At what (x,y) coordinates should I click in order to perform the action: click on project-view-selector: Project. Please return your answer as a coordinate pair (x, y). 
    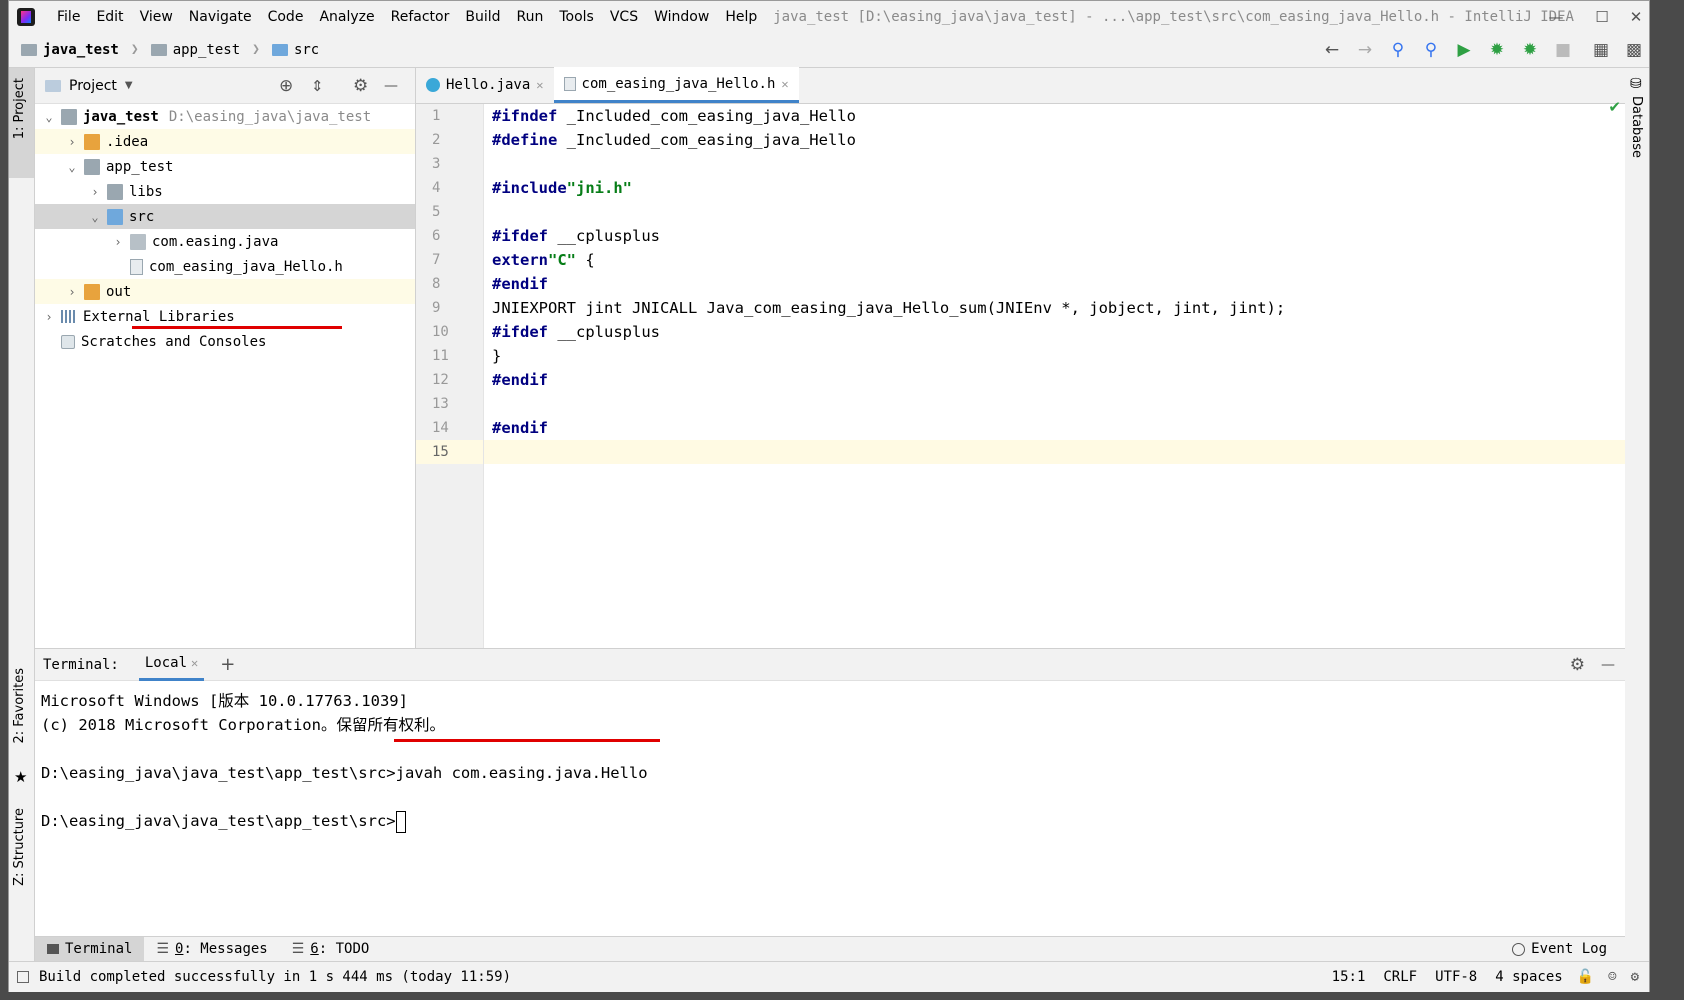
    Looking at the image, I should click on (93, 86).